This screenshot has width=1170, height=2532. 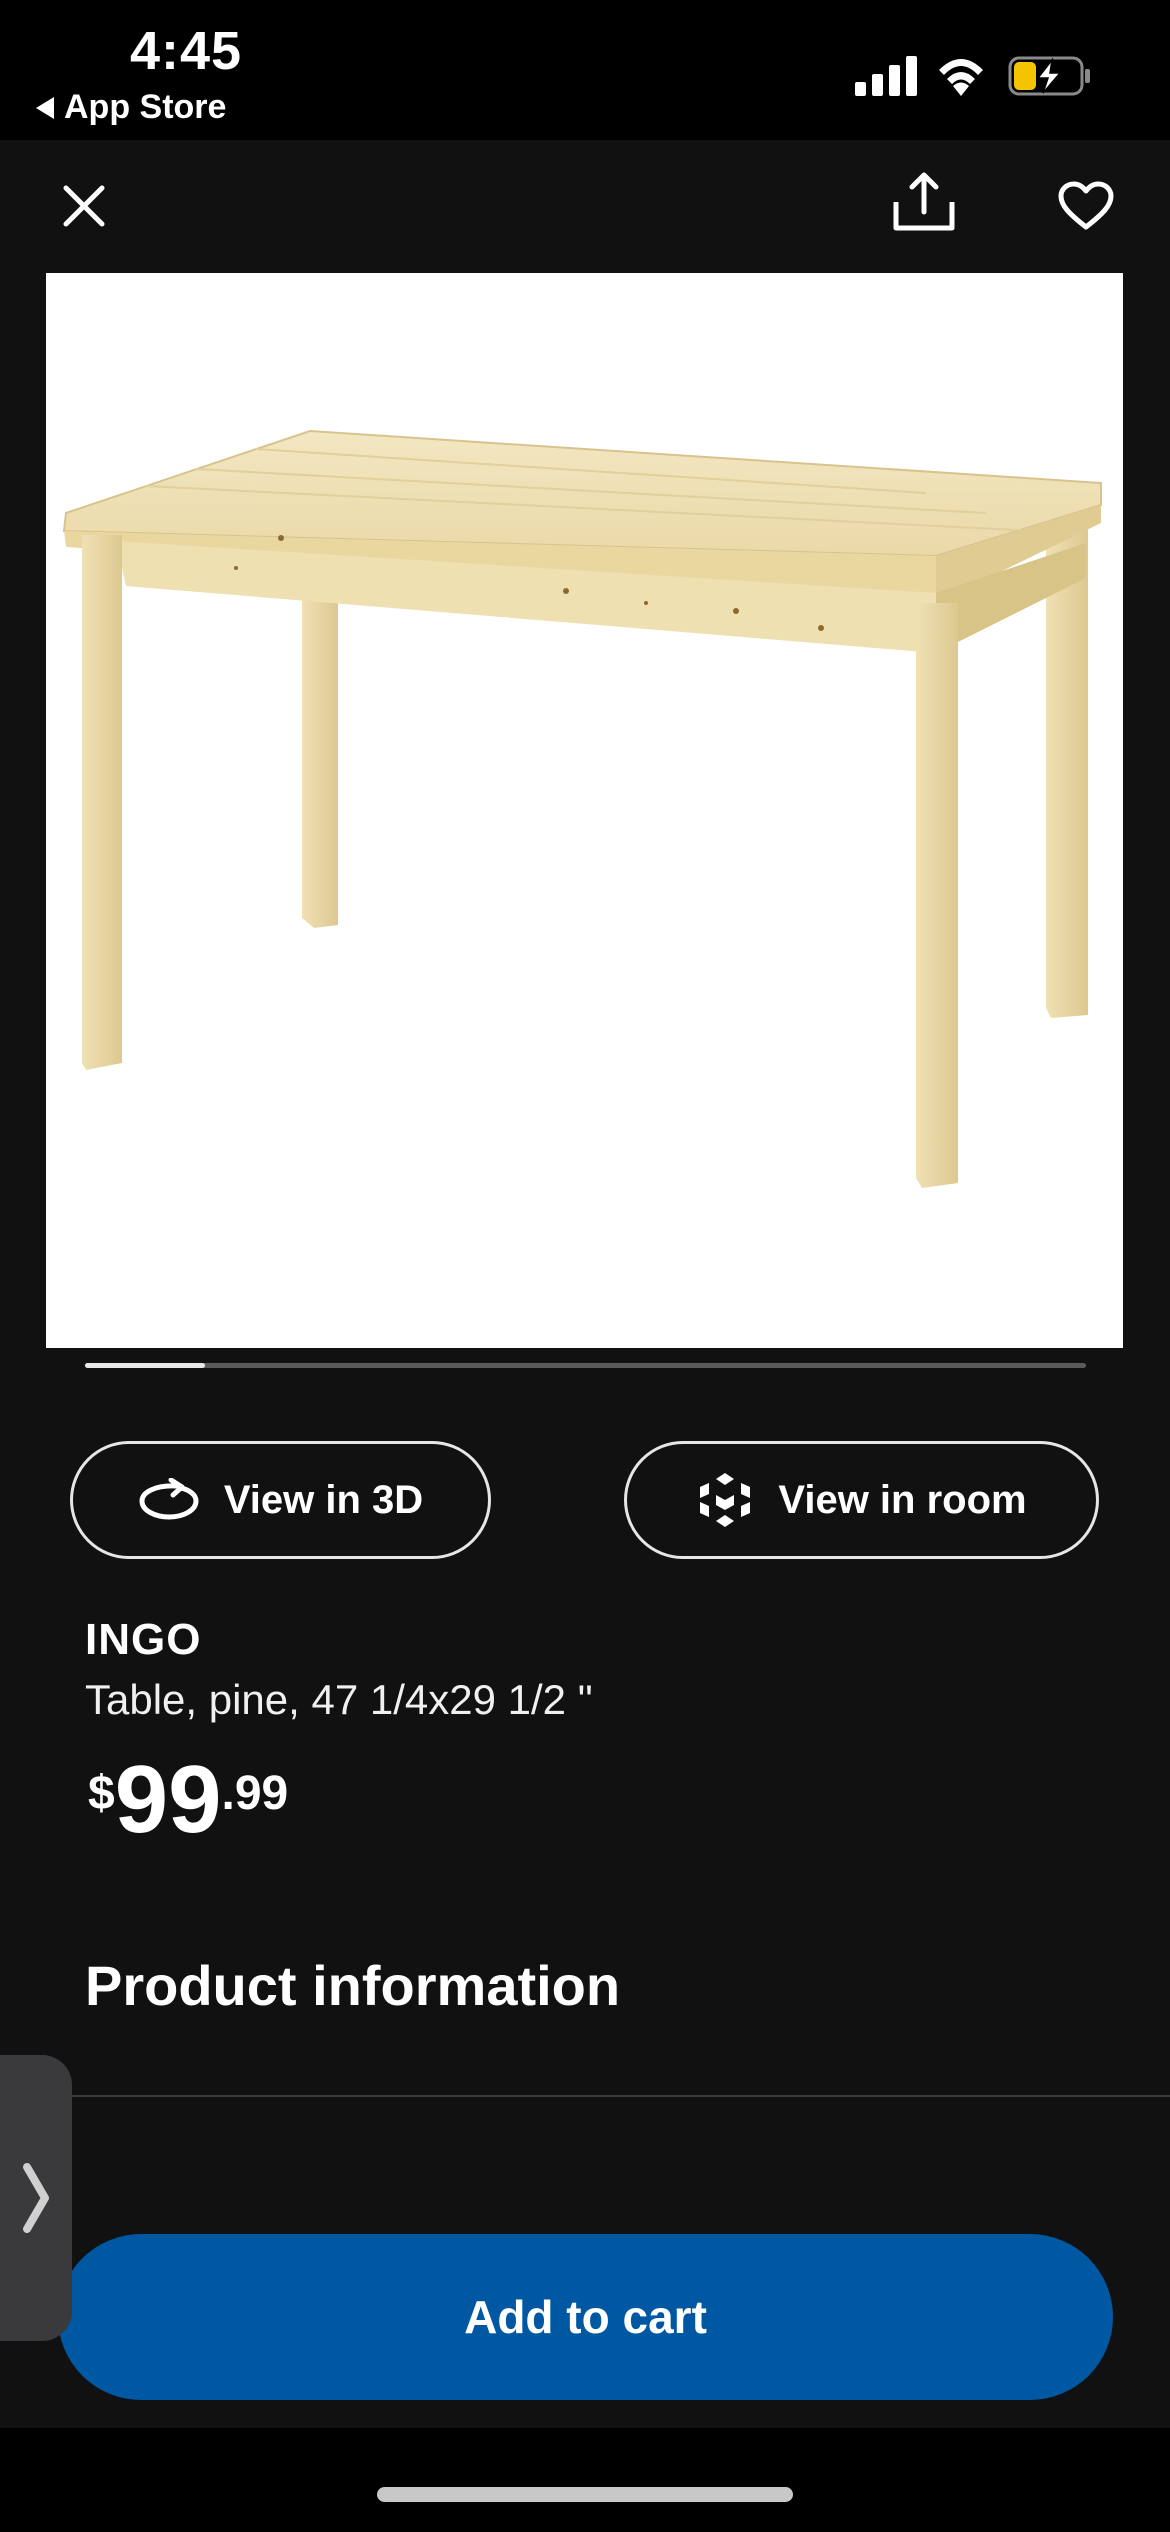 I want to click on add-to-cart-button: Add to cart, so click(x=585, y=2317).